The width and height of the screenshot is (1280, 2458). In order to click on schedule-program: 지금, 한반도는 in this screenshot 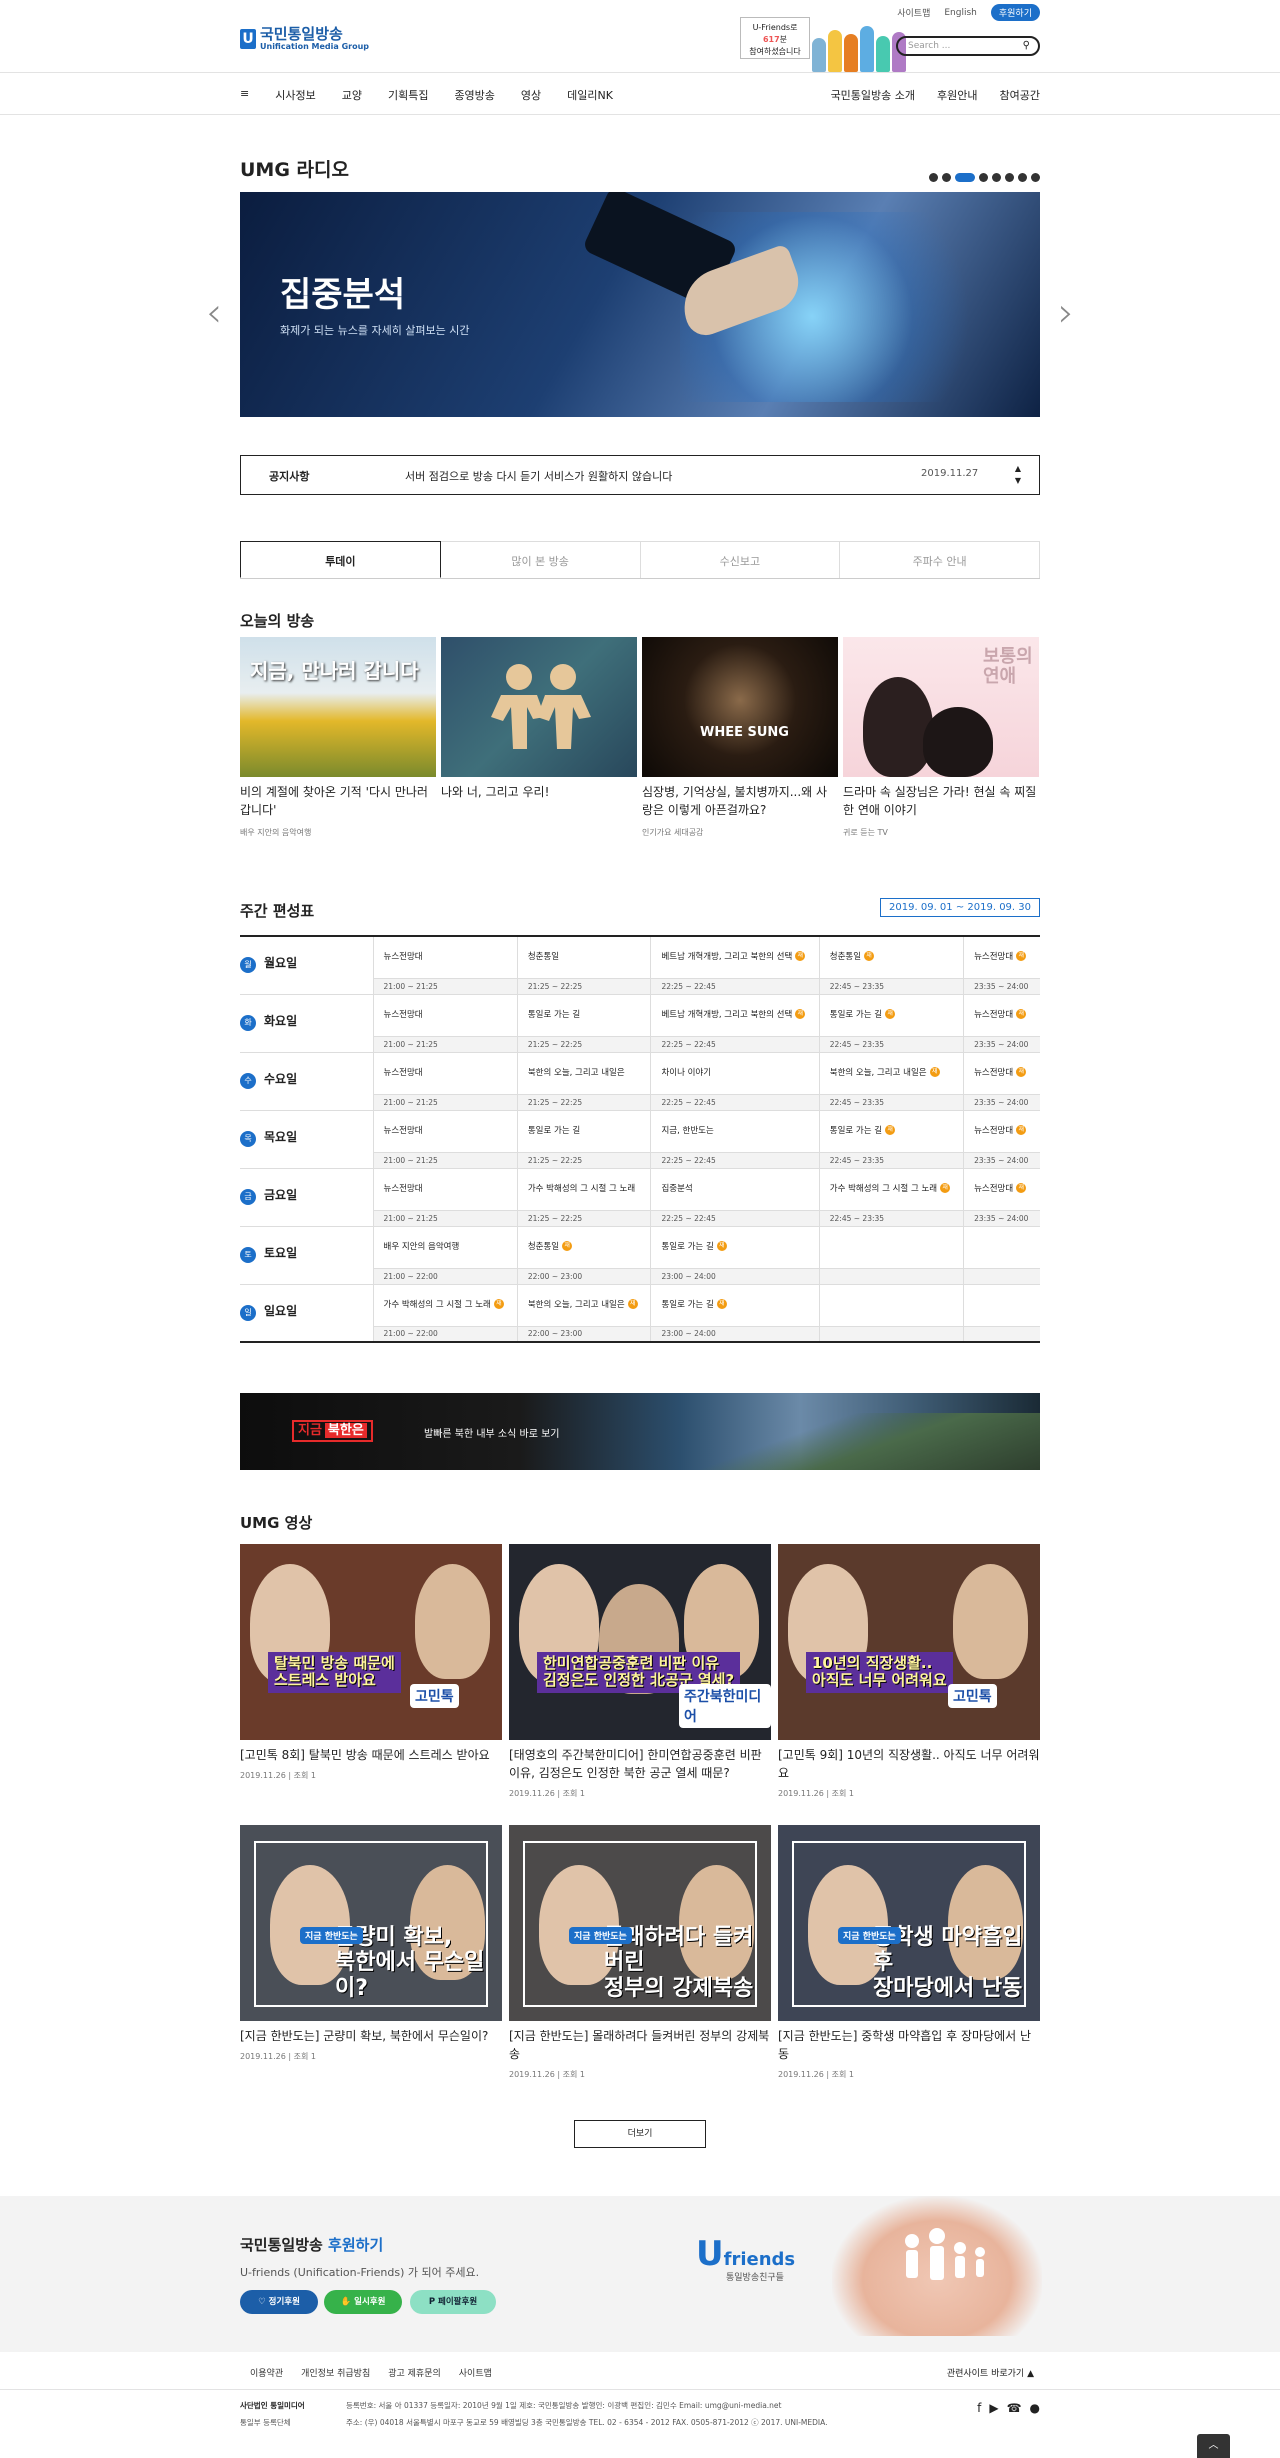, I will do `click(735, 1131)`.